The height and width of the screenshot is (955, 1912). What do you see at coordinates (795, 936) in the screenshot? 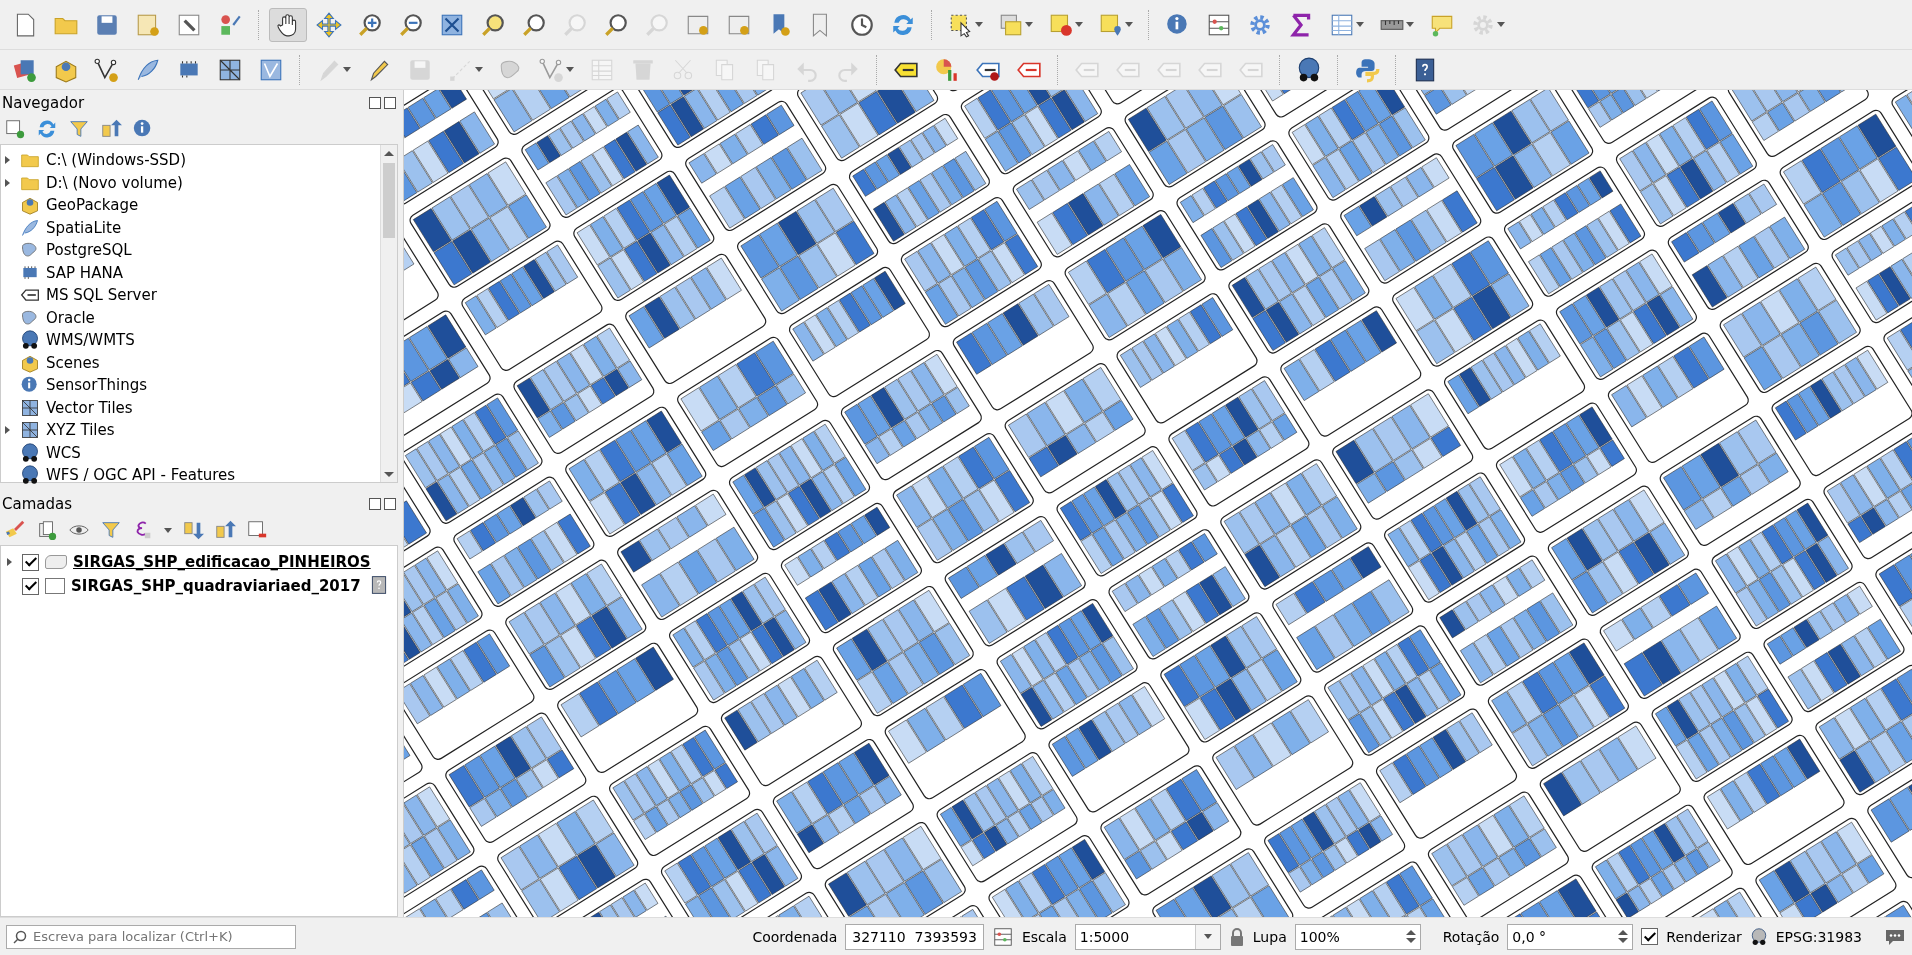
I see `coordinate-label: Coordenada` at bounding box center [795, 936].